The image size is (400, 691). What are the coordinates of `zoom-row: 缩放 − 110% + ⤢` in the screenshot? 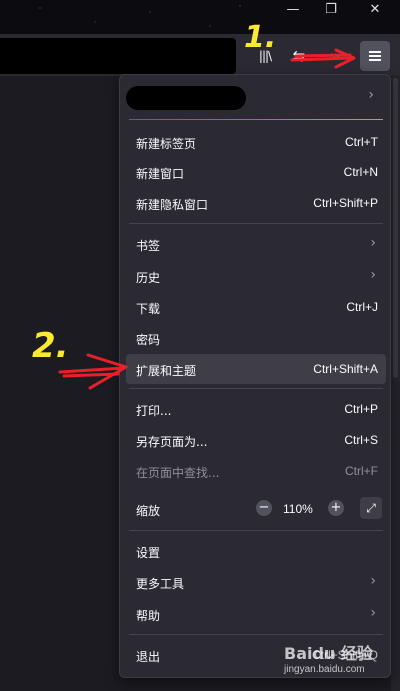 It's located at (256, 508).